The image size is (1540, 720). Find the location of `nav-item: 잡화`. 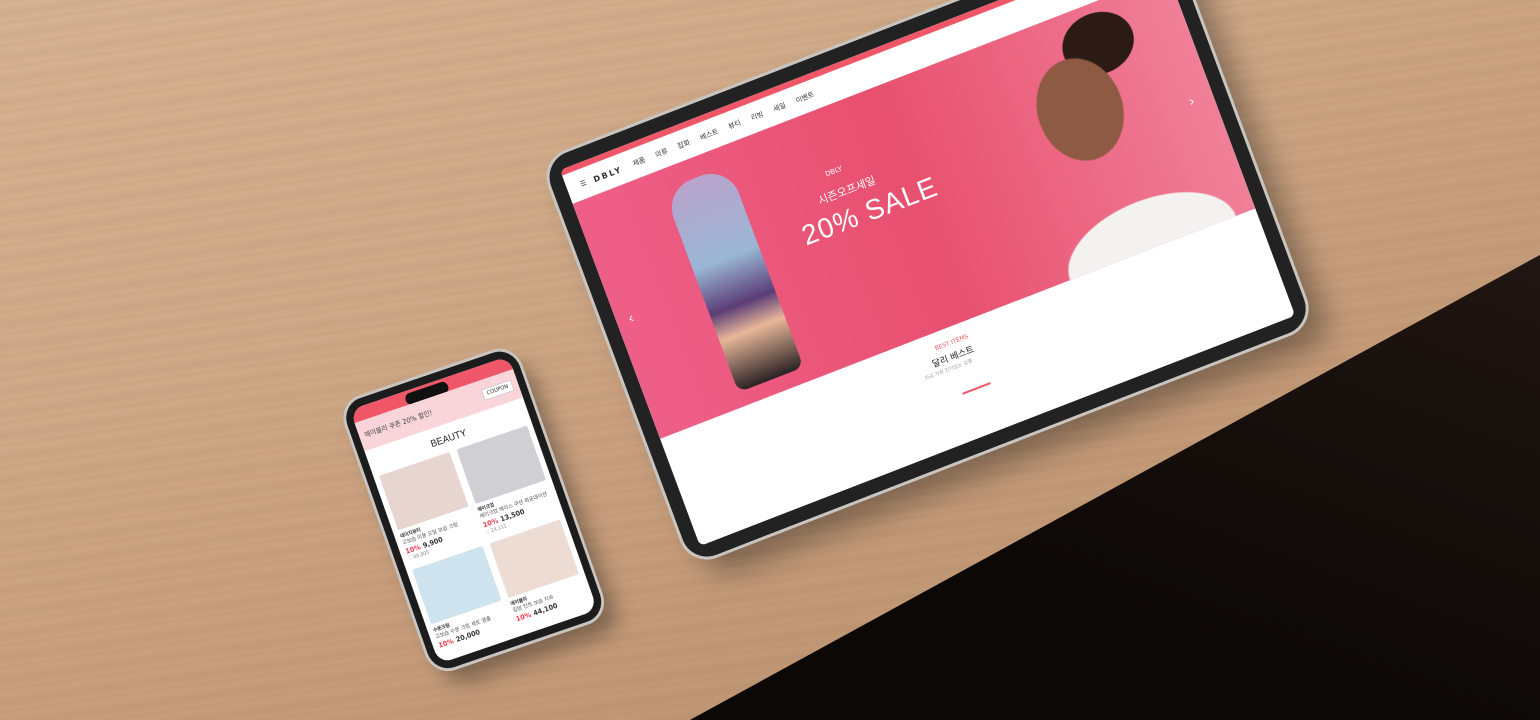

nav-item: 잡화 is located at coordinates (684, 145).